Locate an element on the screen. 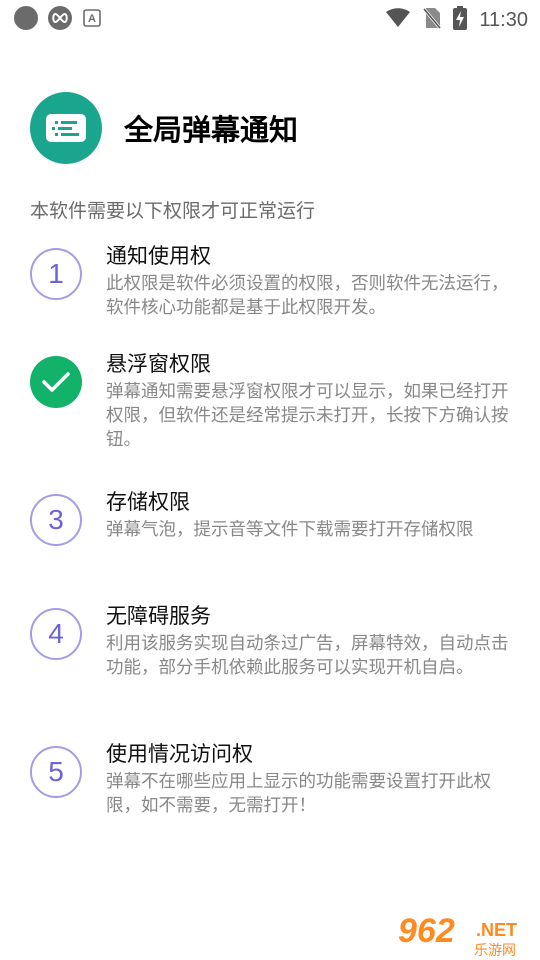 This screenshot has width=540, height=960. page-subtitle: 本软件需要以下权限才可正常运行 is located at coordinates (173, 211).